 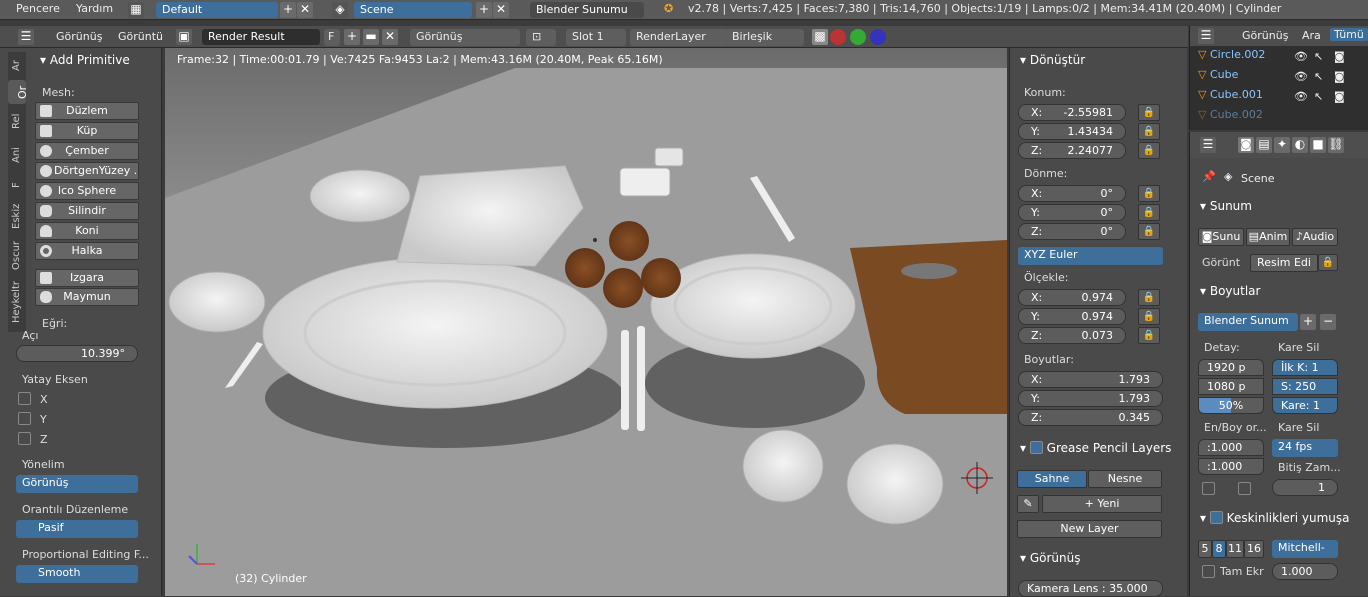 I want to click on add-torus-button: Halka, so click(x=87, y=251).